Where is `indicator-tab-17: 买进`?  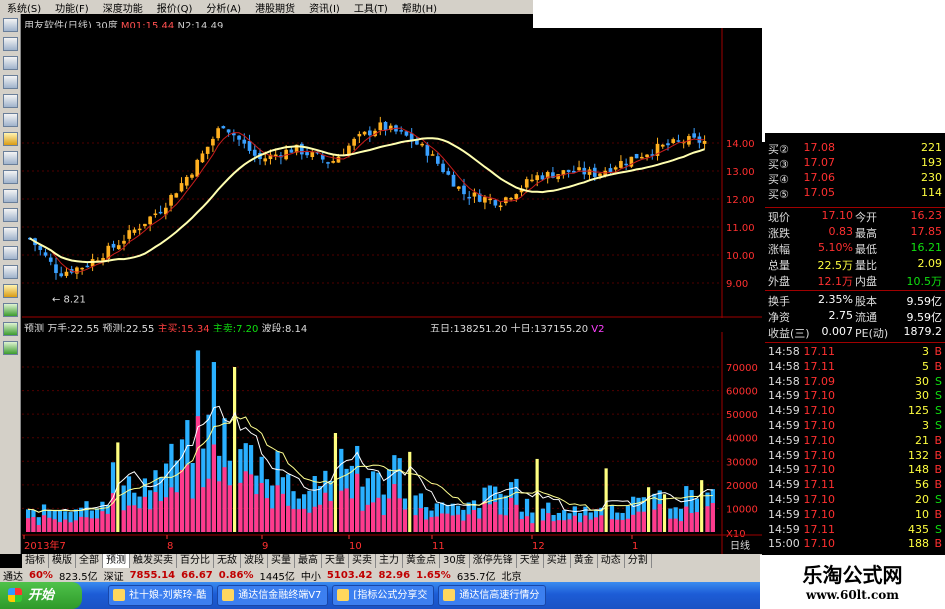
indicator-tab-17: 买进 is located at coordinates (557, 561).